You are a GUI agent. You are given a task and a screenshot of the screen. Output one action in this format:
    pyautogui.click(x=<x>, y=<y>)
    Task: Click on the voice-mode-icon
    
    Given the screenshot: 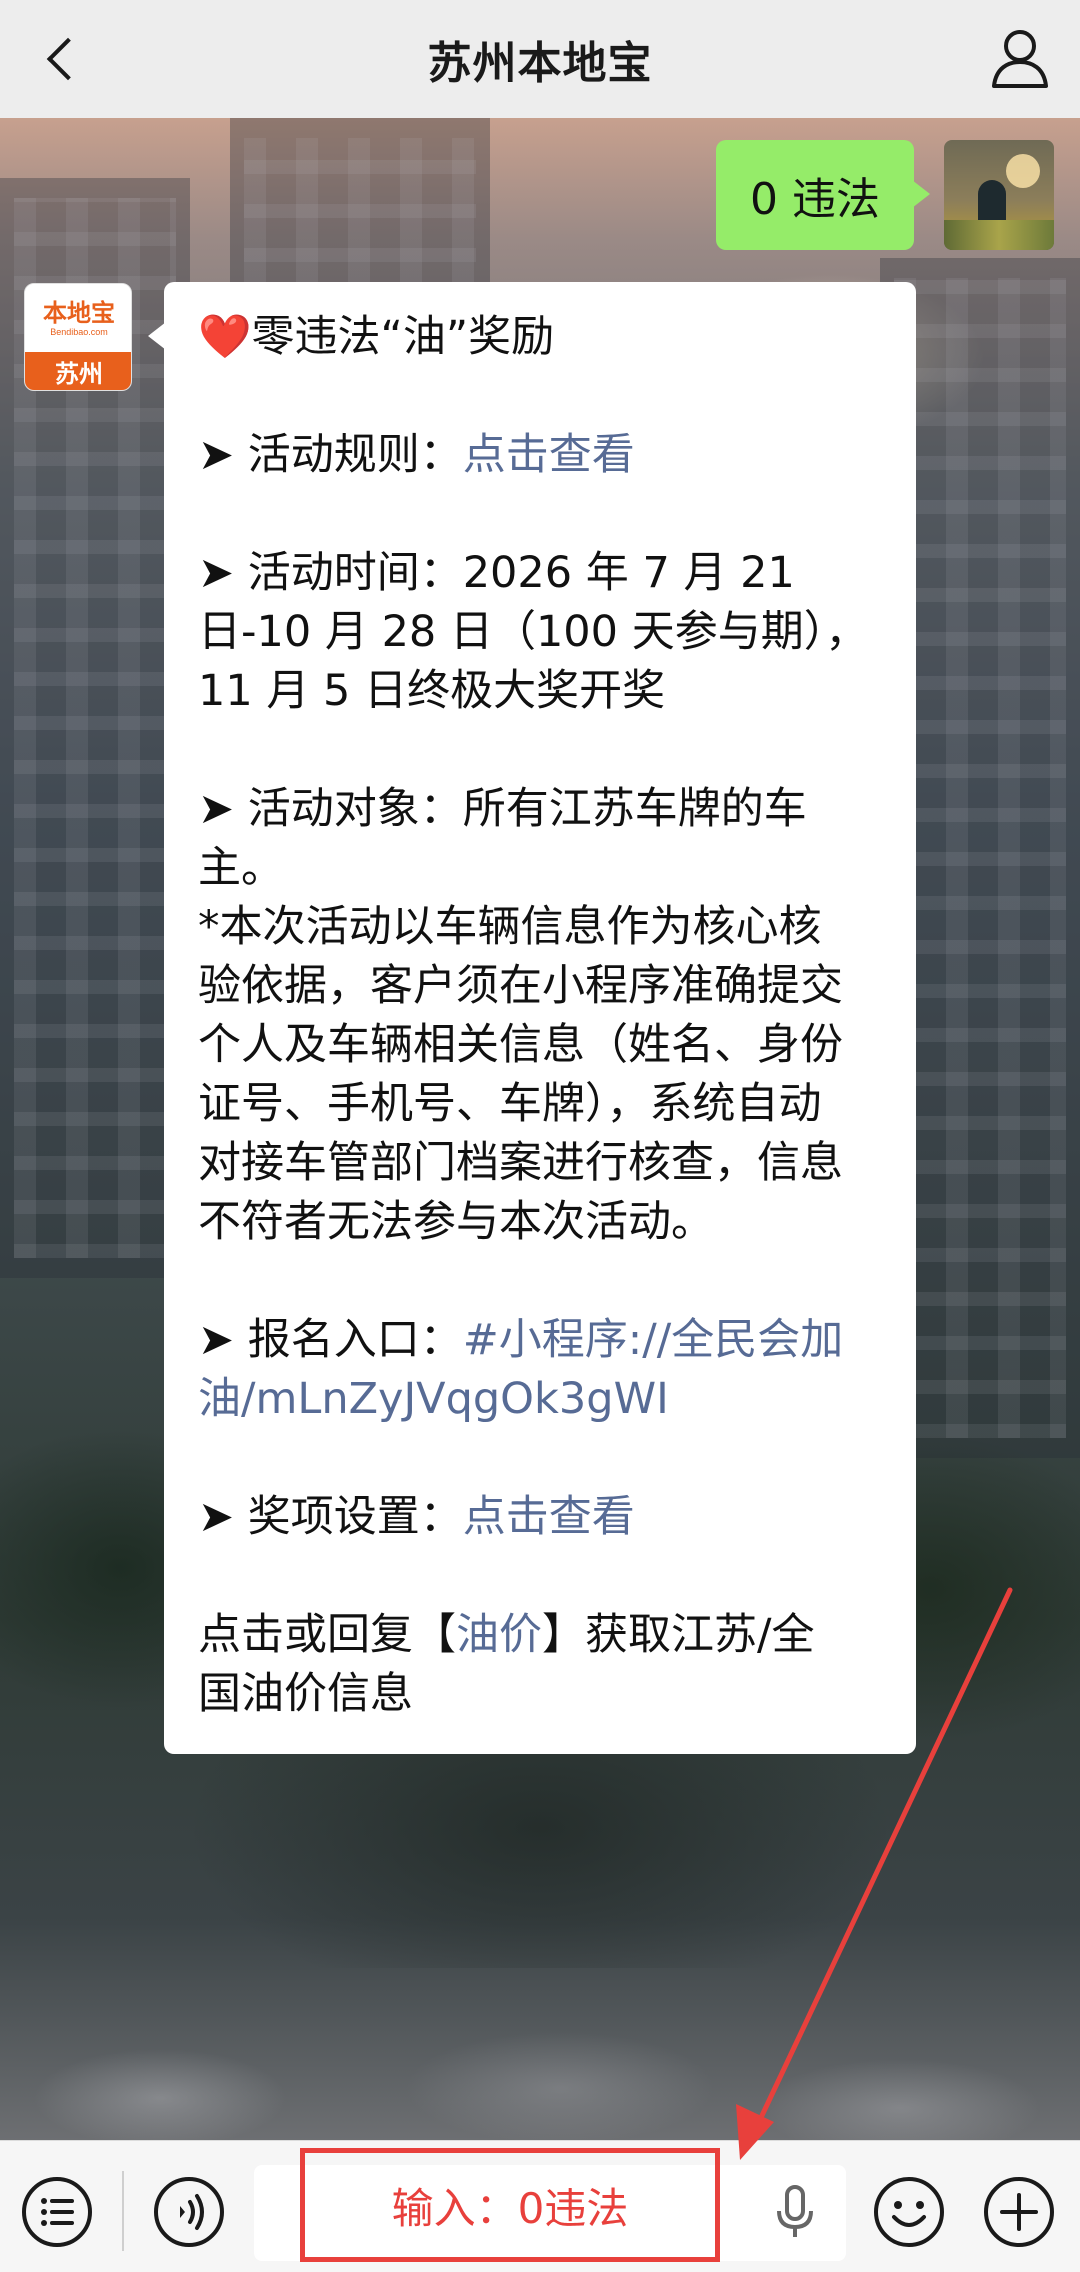 What is the action you would take?
    pyautogui.click(x=189, y=2212)
    